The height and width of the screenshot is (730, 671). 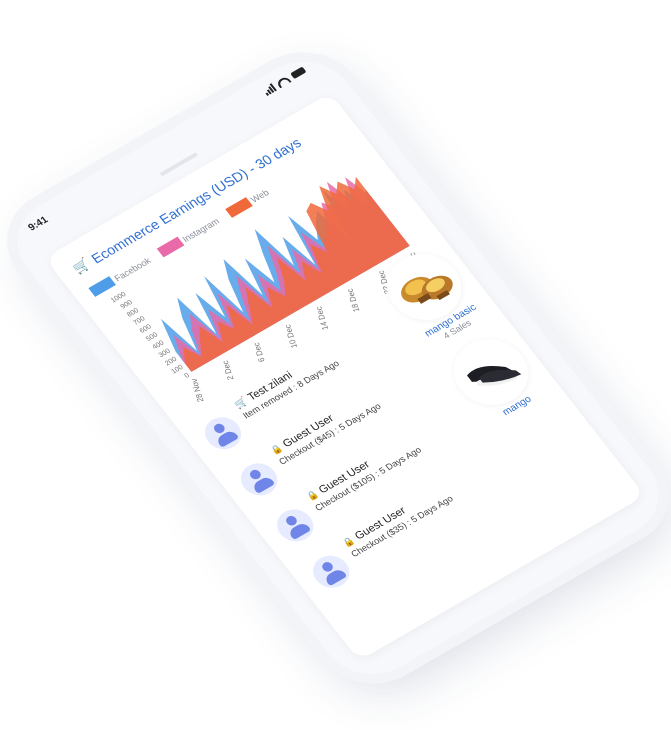 What do you see at coordinates (81, 266) in the screenshot?
I see `cart-icon: 🛒` at bounding box center [81, 266].